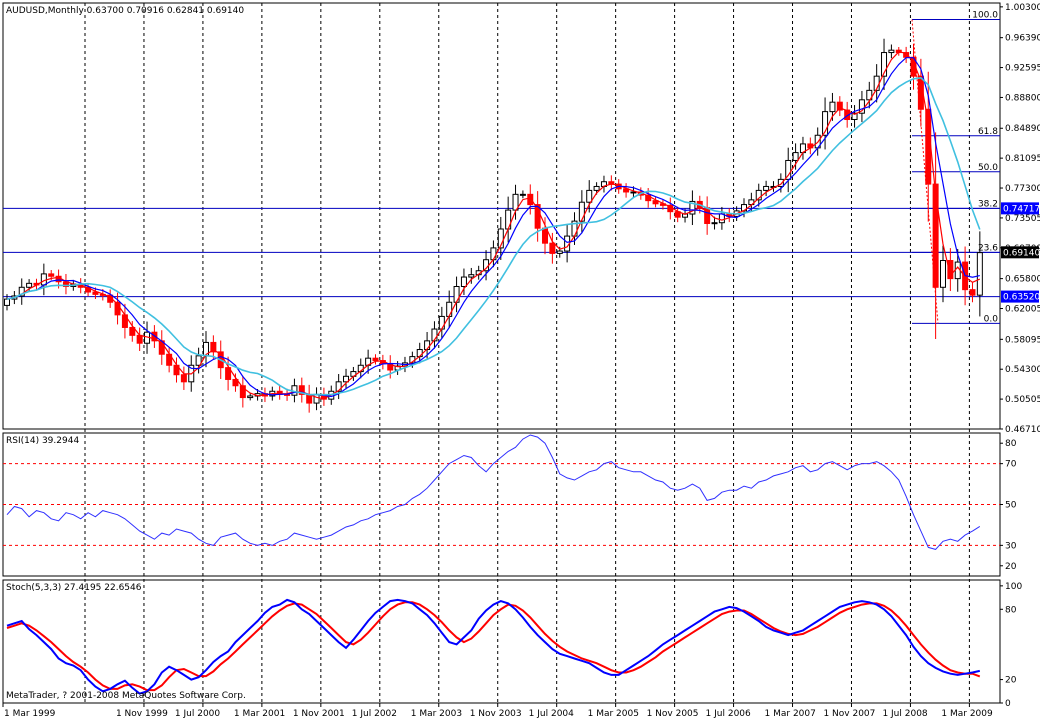 The height and width of the screenshot is (720, 1040). What do you see at coordinates (728, 714) in the screenshot?
I see `time-tick-label: 1 Jul 2006` at bounding box center [728, 714].